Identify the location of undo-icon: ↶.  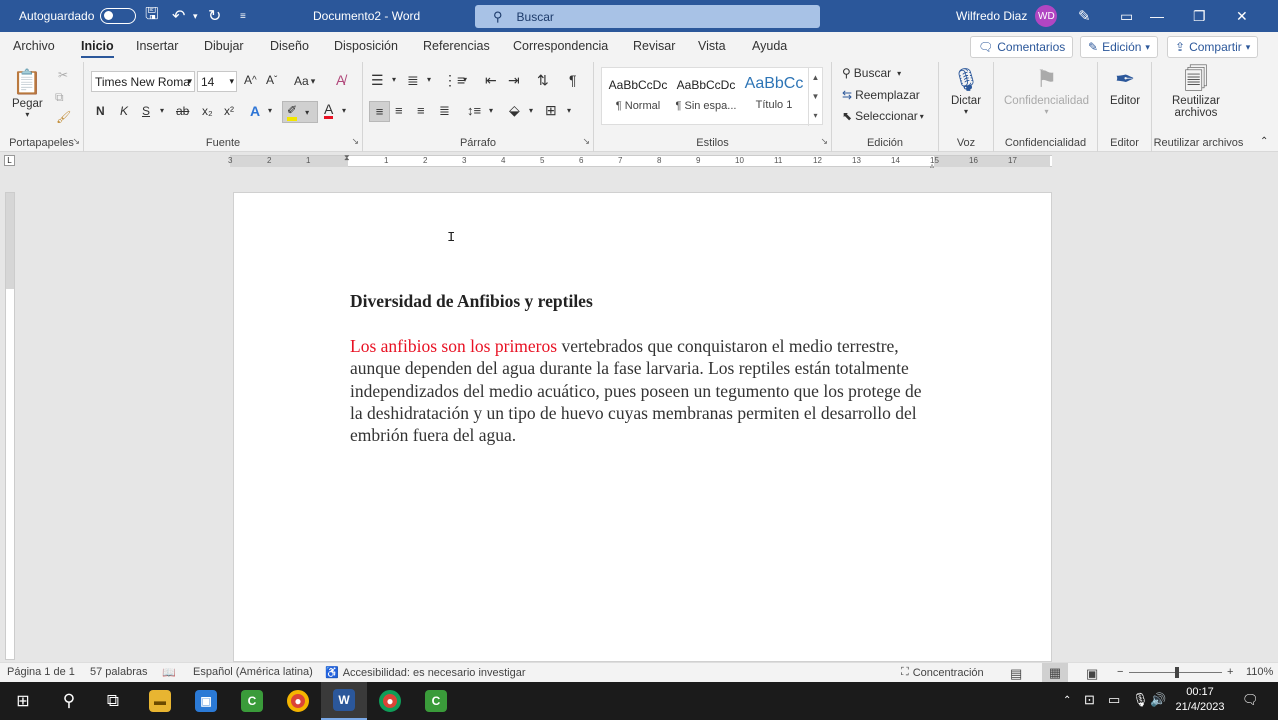
(178, 16).